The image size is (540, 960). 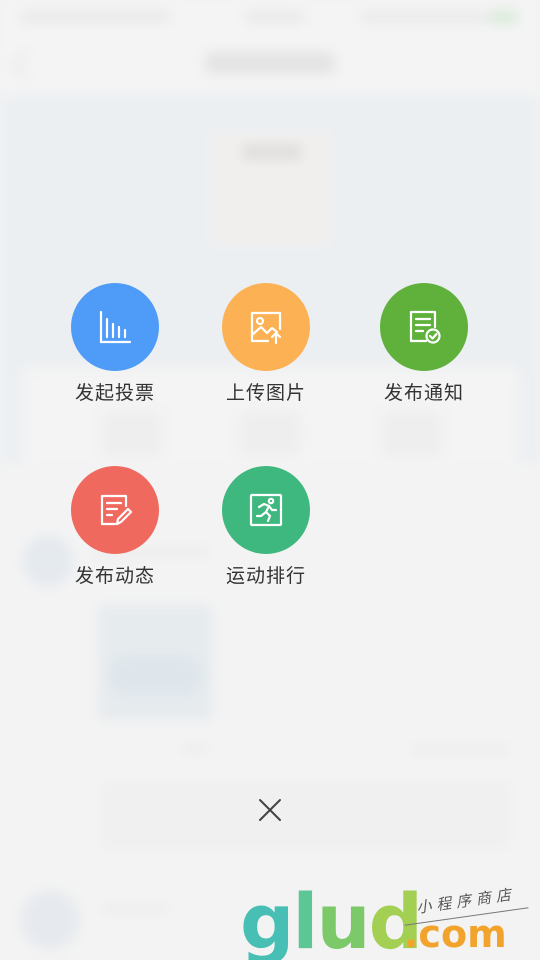 What do you see at coordinates (343, 918) in the screenshot?
I see `logo-letter: u` at bounding box center [343, 918].